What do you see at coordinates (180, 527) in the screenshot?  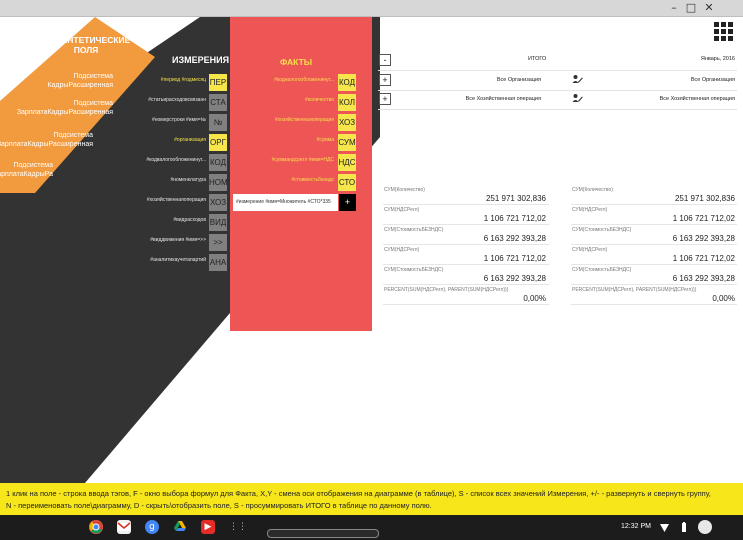 I see `drive-icon` at bounding box center [180, 527].